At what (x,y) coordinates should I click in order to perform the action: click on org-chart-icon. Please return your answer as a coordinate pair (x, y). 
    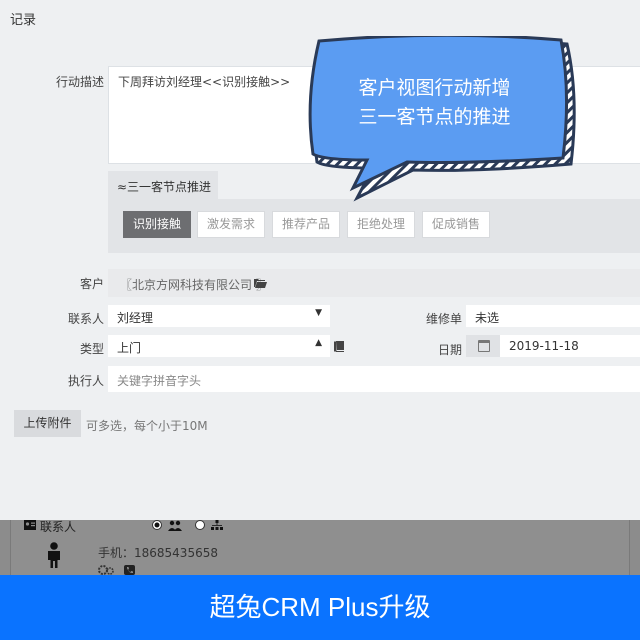
    Looking at the image, I should click on (217, 525).